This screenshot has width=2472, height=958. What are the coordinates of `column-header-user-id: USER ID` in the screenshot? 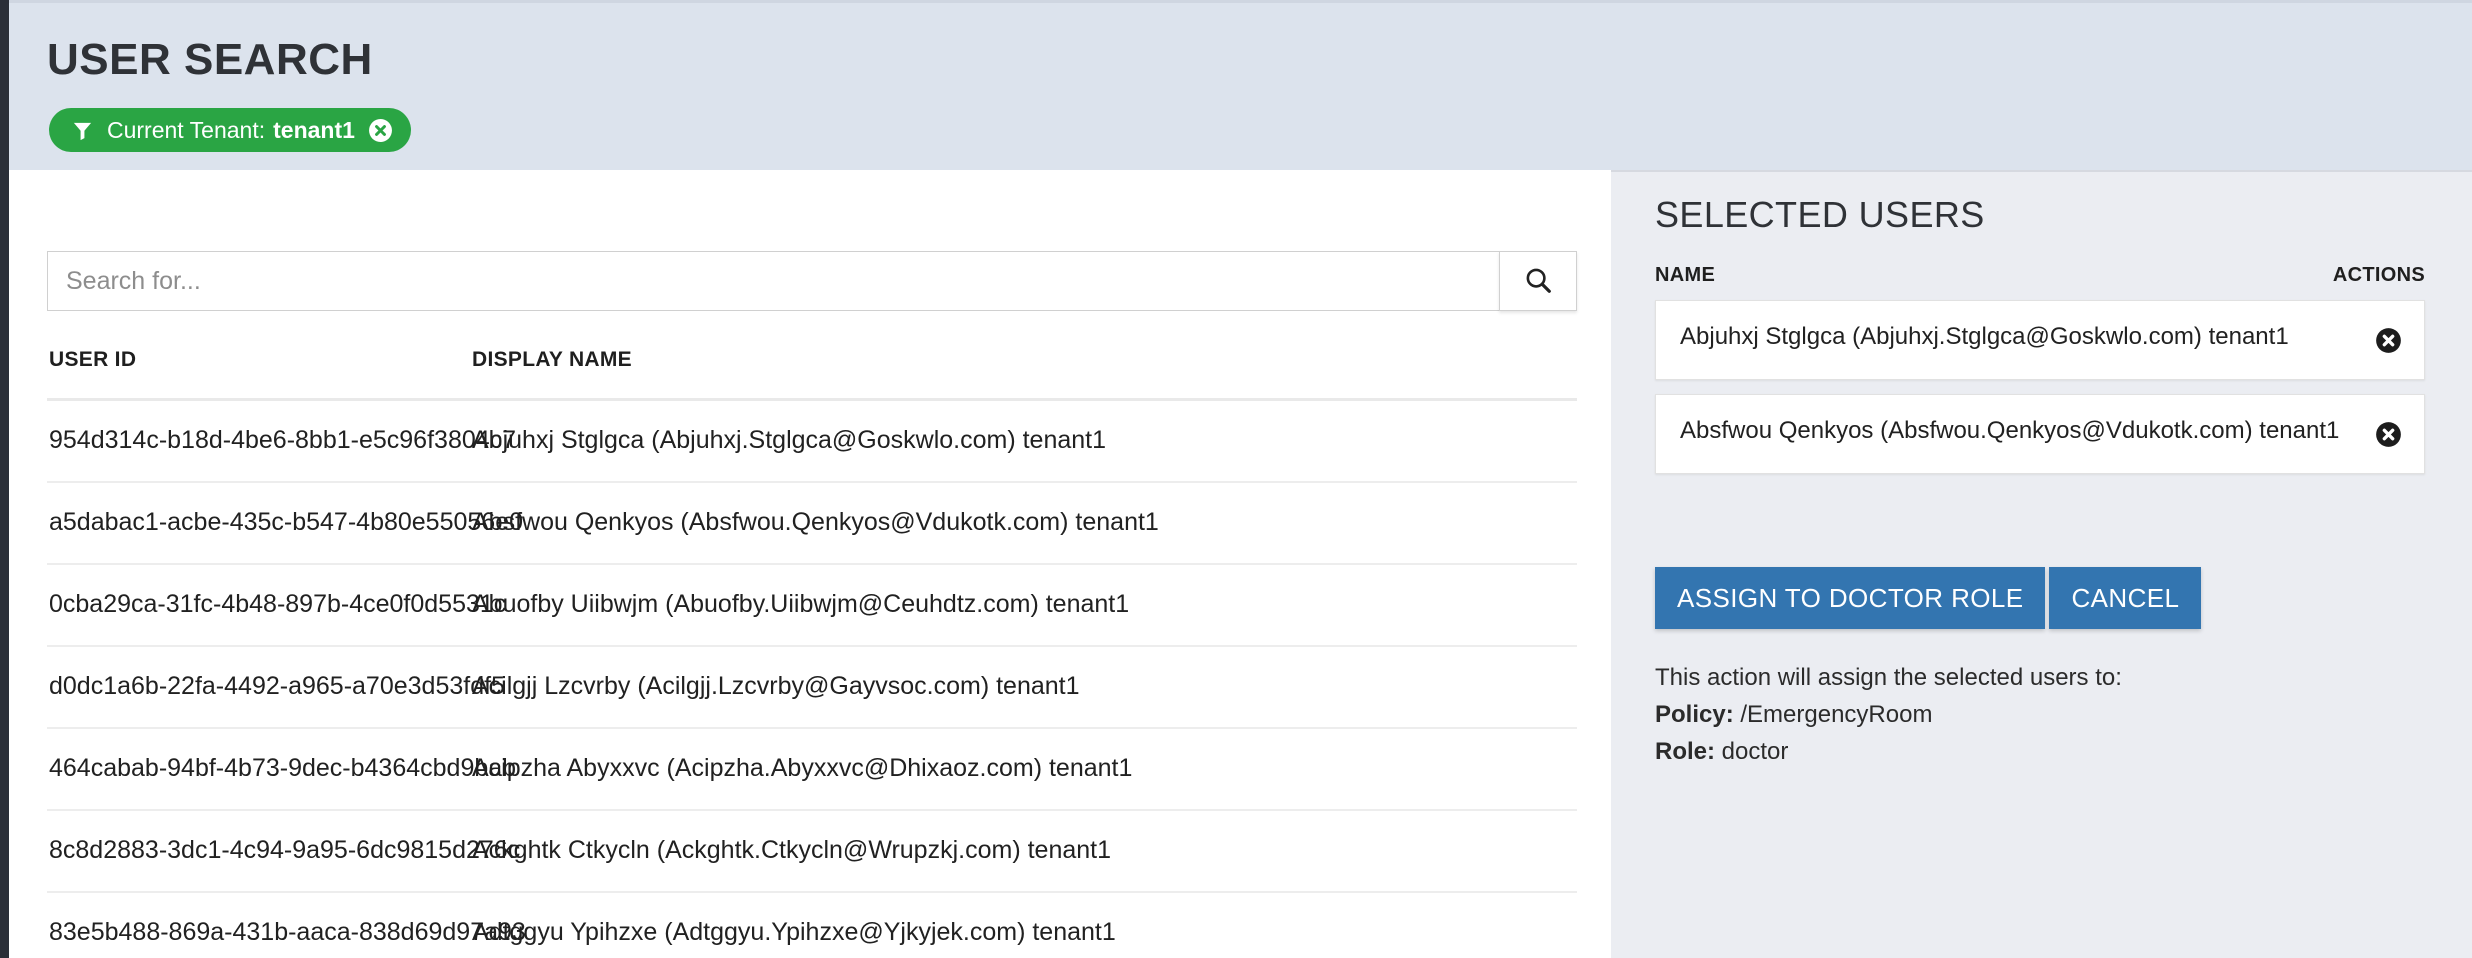 It's located at (254, 374).